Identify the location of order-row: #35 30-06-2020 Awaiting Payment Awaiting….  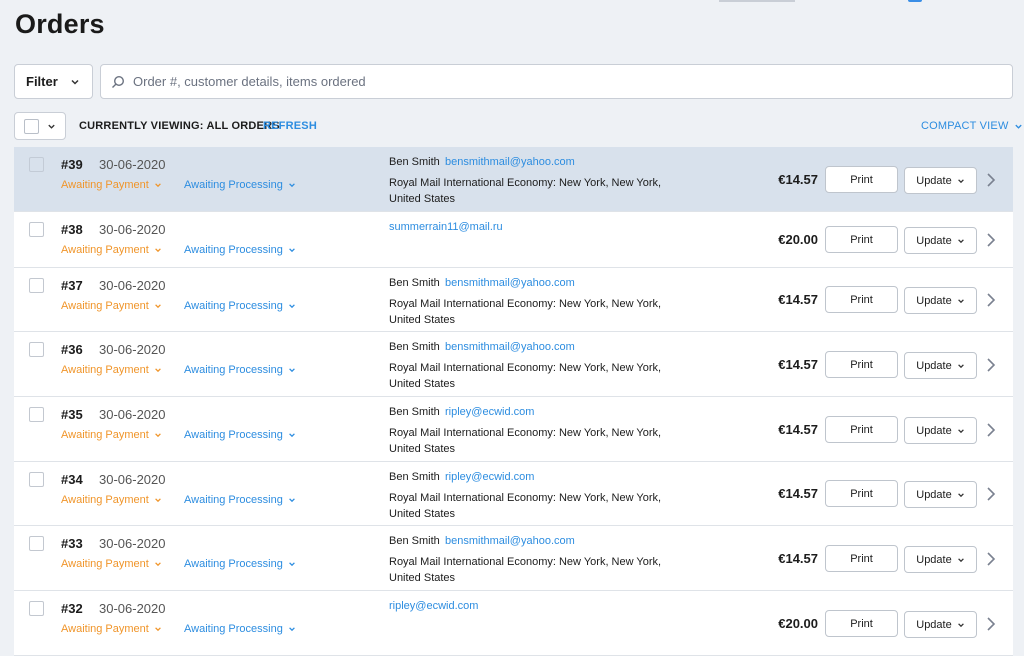
(513, 429).